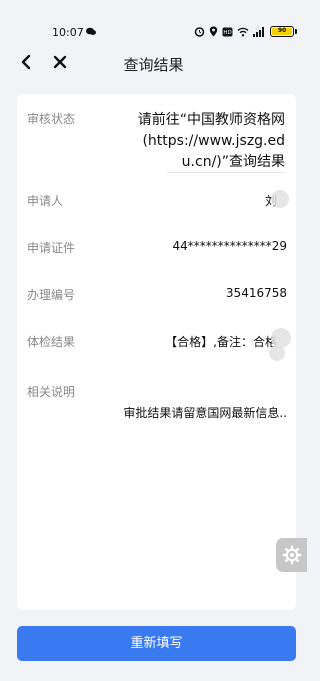 This screenshot has height=681, width=320. Describe the element at coordinates (157, 249) in the screenshot. I see `id-row: 申请证件 44**************29` at that location.